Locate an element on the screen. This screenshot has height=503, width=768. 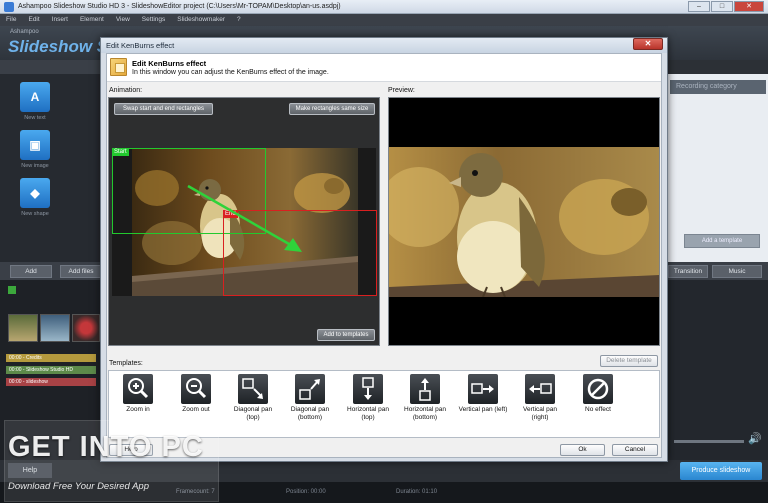
brand-vendor: Ashampoo is located at coordinates (24, 32).